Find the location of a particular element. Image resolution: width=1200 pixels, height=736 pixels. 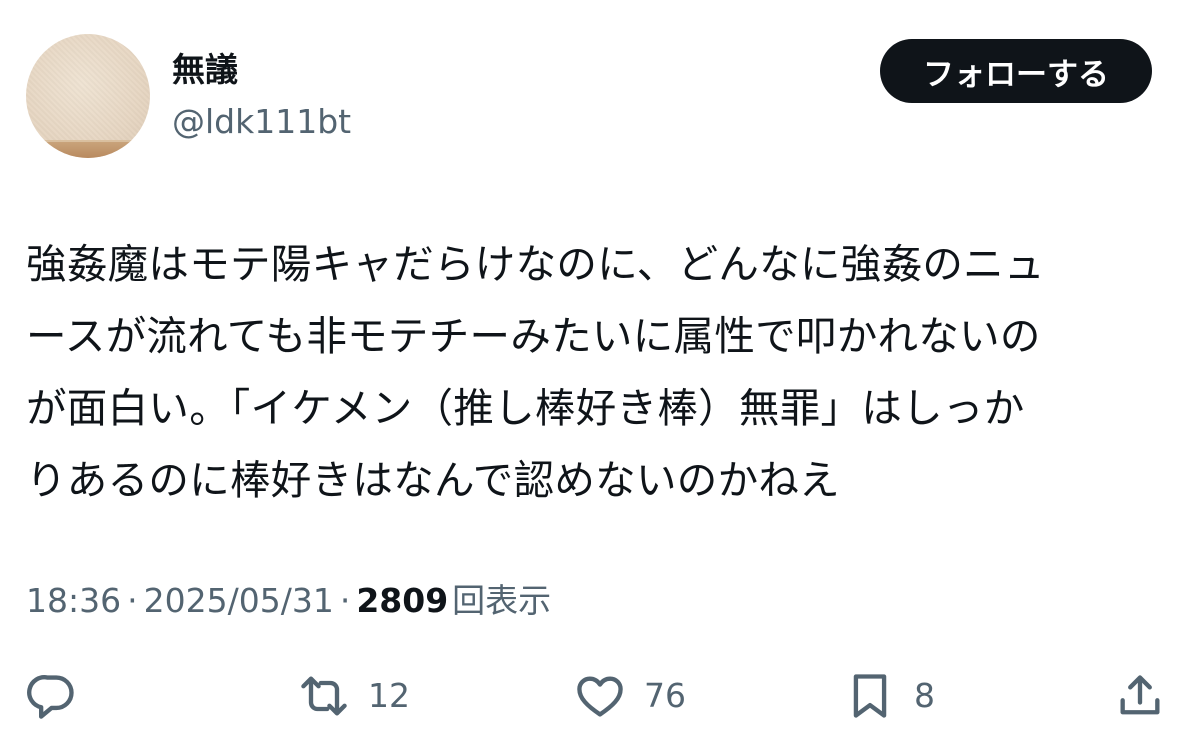

tweet-text-line: が面白い。「イケメン（推し棒好き棒）無罪」はしっか is located at coordinates (525, 408).